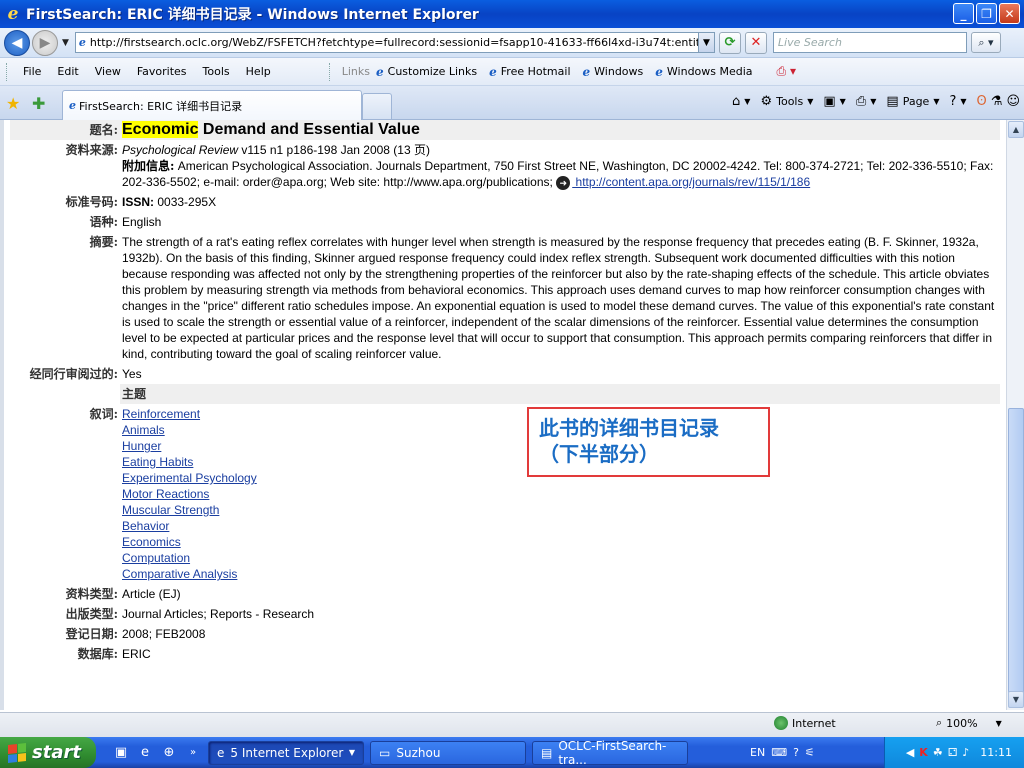 The width and height of the screenshot is (1024, 768). What do you see at coordinates (782, 752) in the screenshot?
I see `language-bar: EN ⌨ ? ⚟` at bounding box center [782, 752].